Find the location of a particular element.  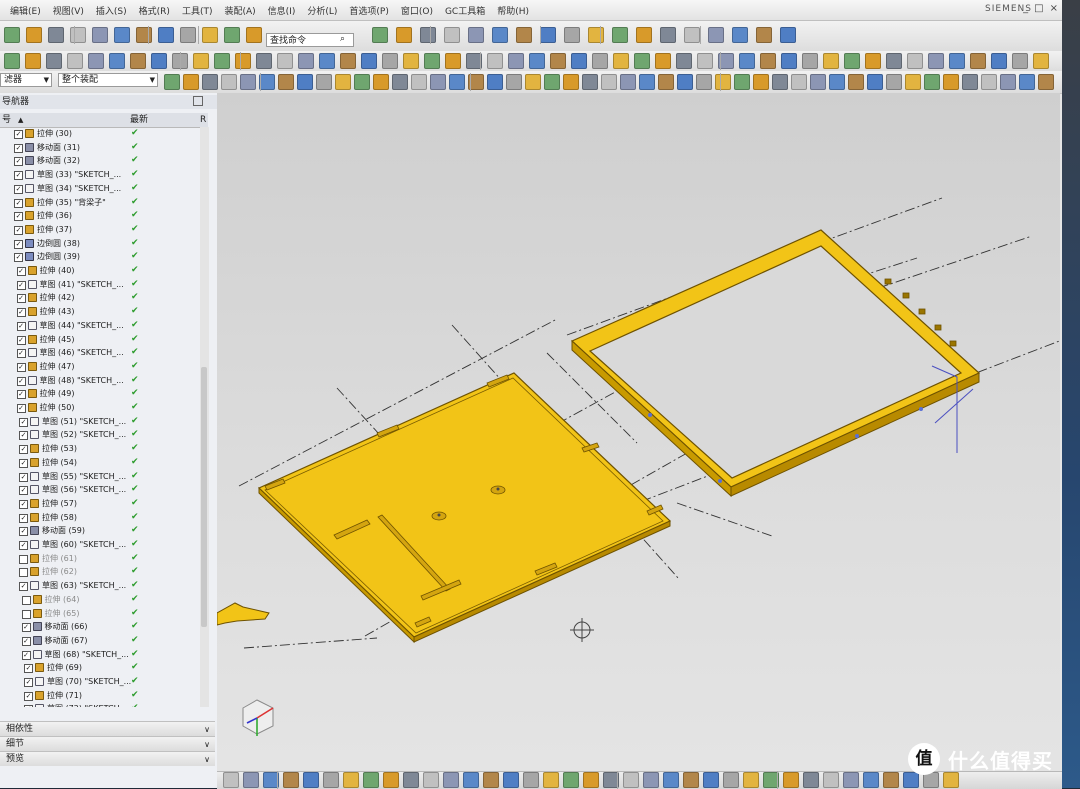

tree-row: ✓ 拉伸 (36) ✔ is located at coordinates (100, 216).